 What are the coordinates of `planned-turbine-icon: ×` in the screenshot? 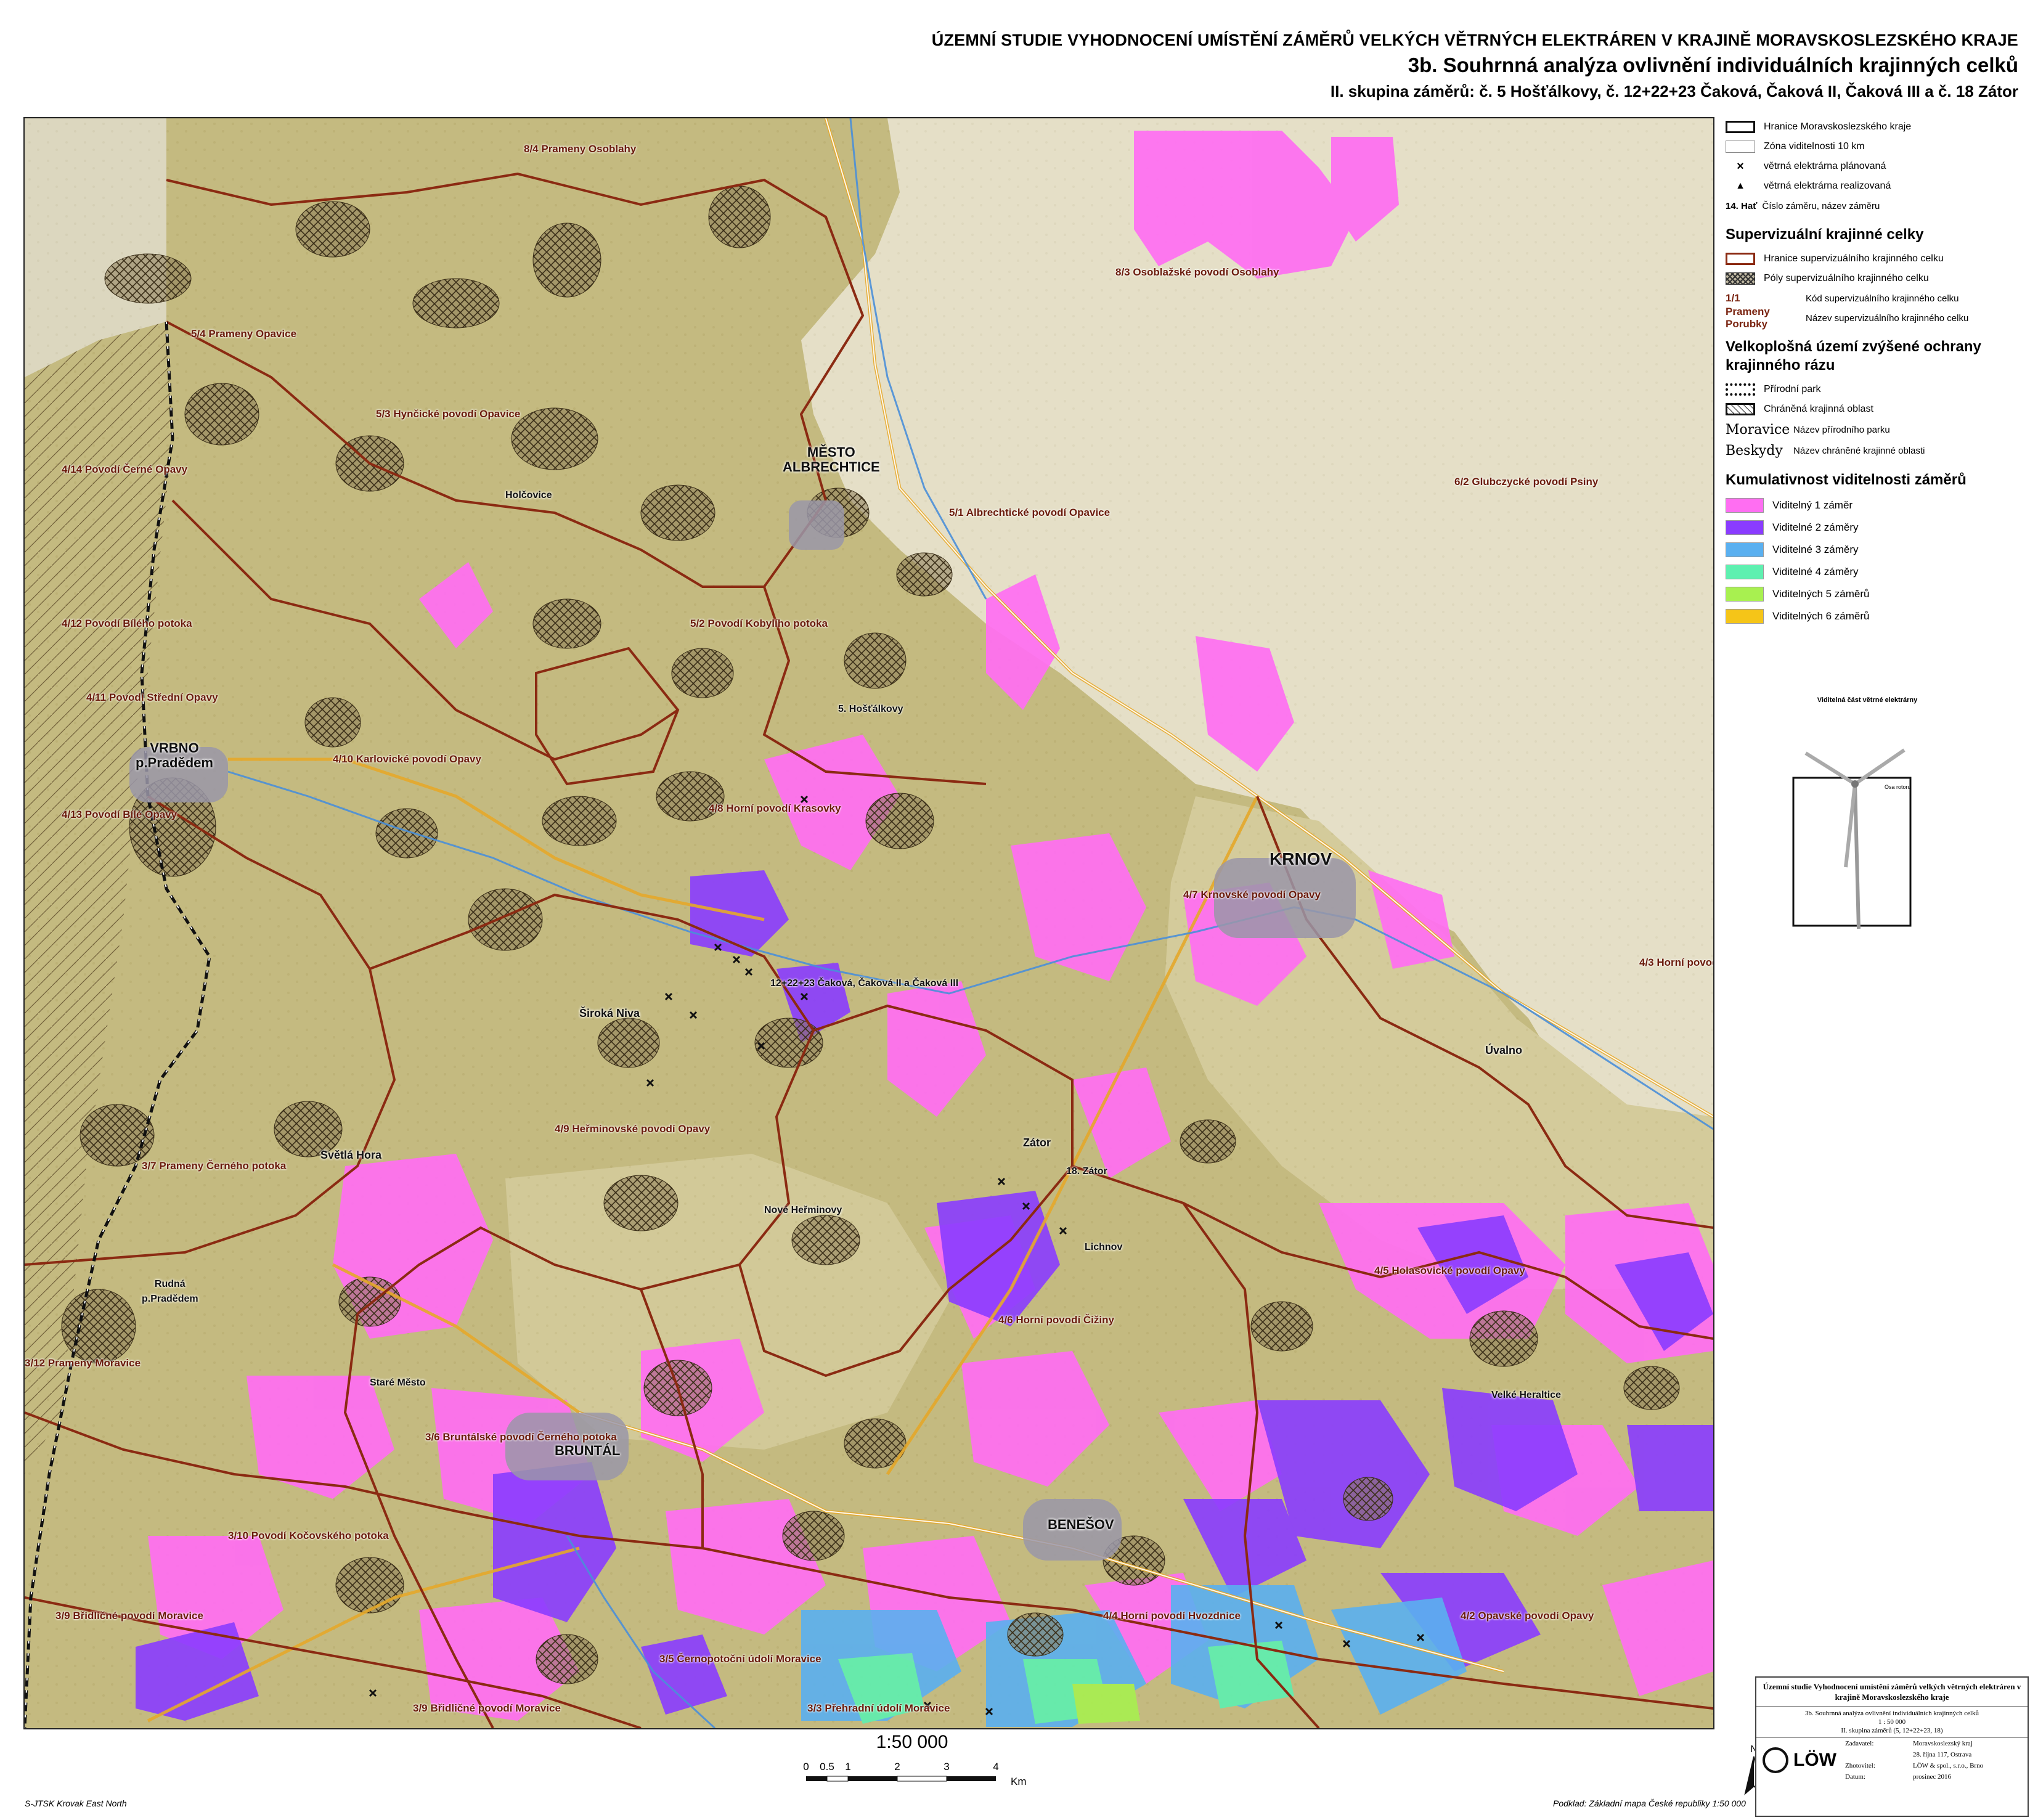 It's located at (1740, 166).